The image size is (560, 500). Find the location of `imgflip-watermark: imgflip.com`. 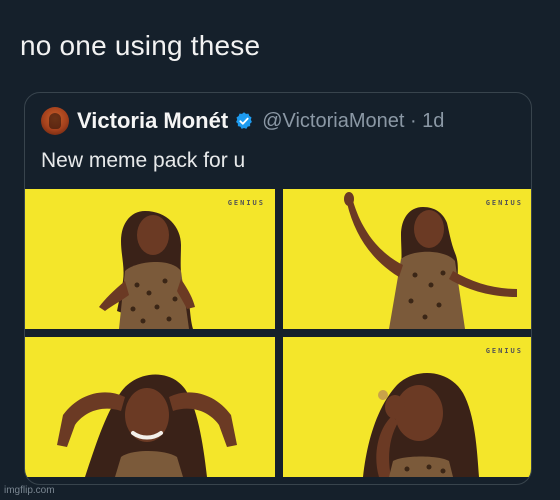

imgflip-watermark: imgflip.com is located at coordinates (29, 490).